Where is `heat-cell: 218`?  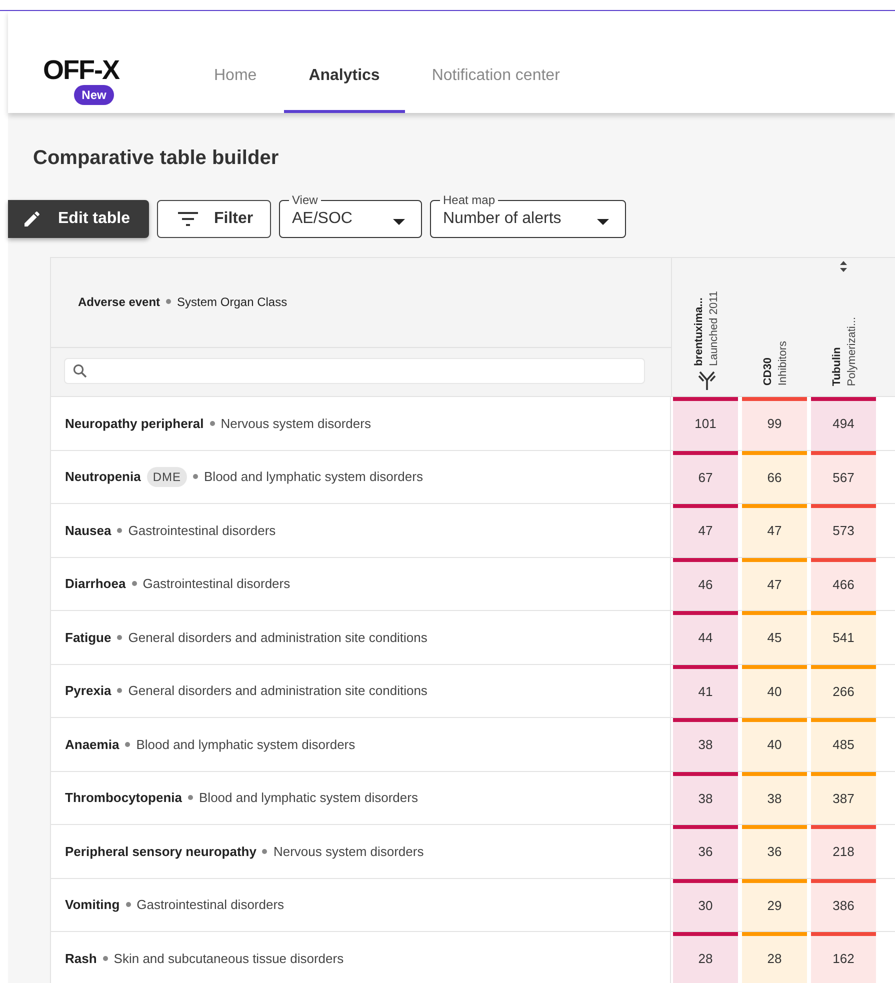
heat-cell: 218 is located at coordinates (843, 851).